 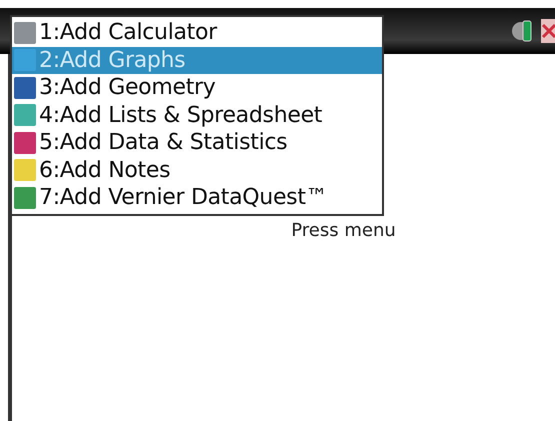 What do you see at coordinates (343, 231) in the screenshot?
I see `hint-text: Press menu` at bounding box center [343, 231].